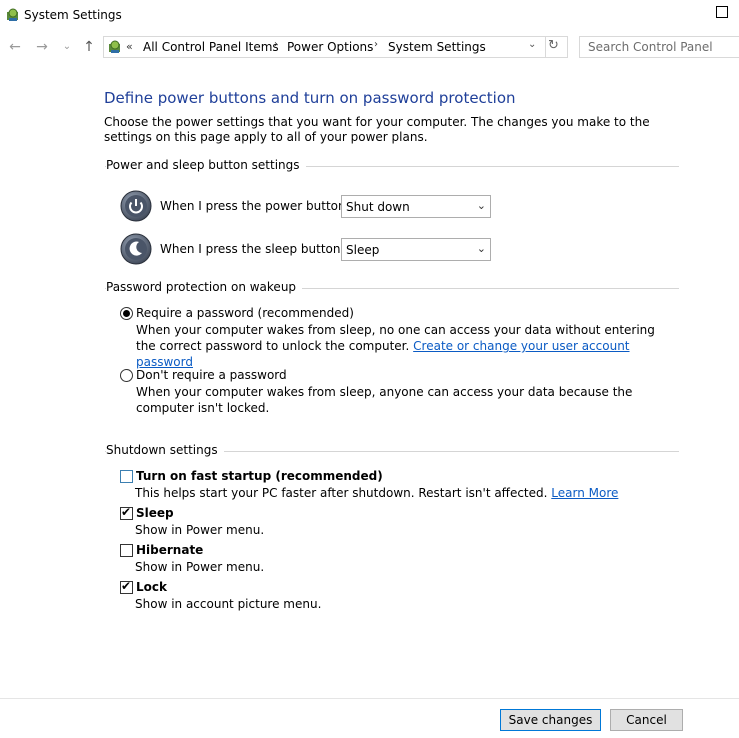 Image resolution: width=739 pixels, height=738 pixels. What do you see at coordinates (532, 44) in the screenshot?
I see `address-dropdown-icon: ⌄` at bounding box center [532, 44].